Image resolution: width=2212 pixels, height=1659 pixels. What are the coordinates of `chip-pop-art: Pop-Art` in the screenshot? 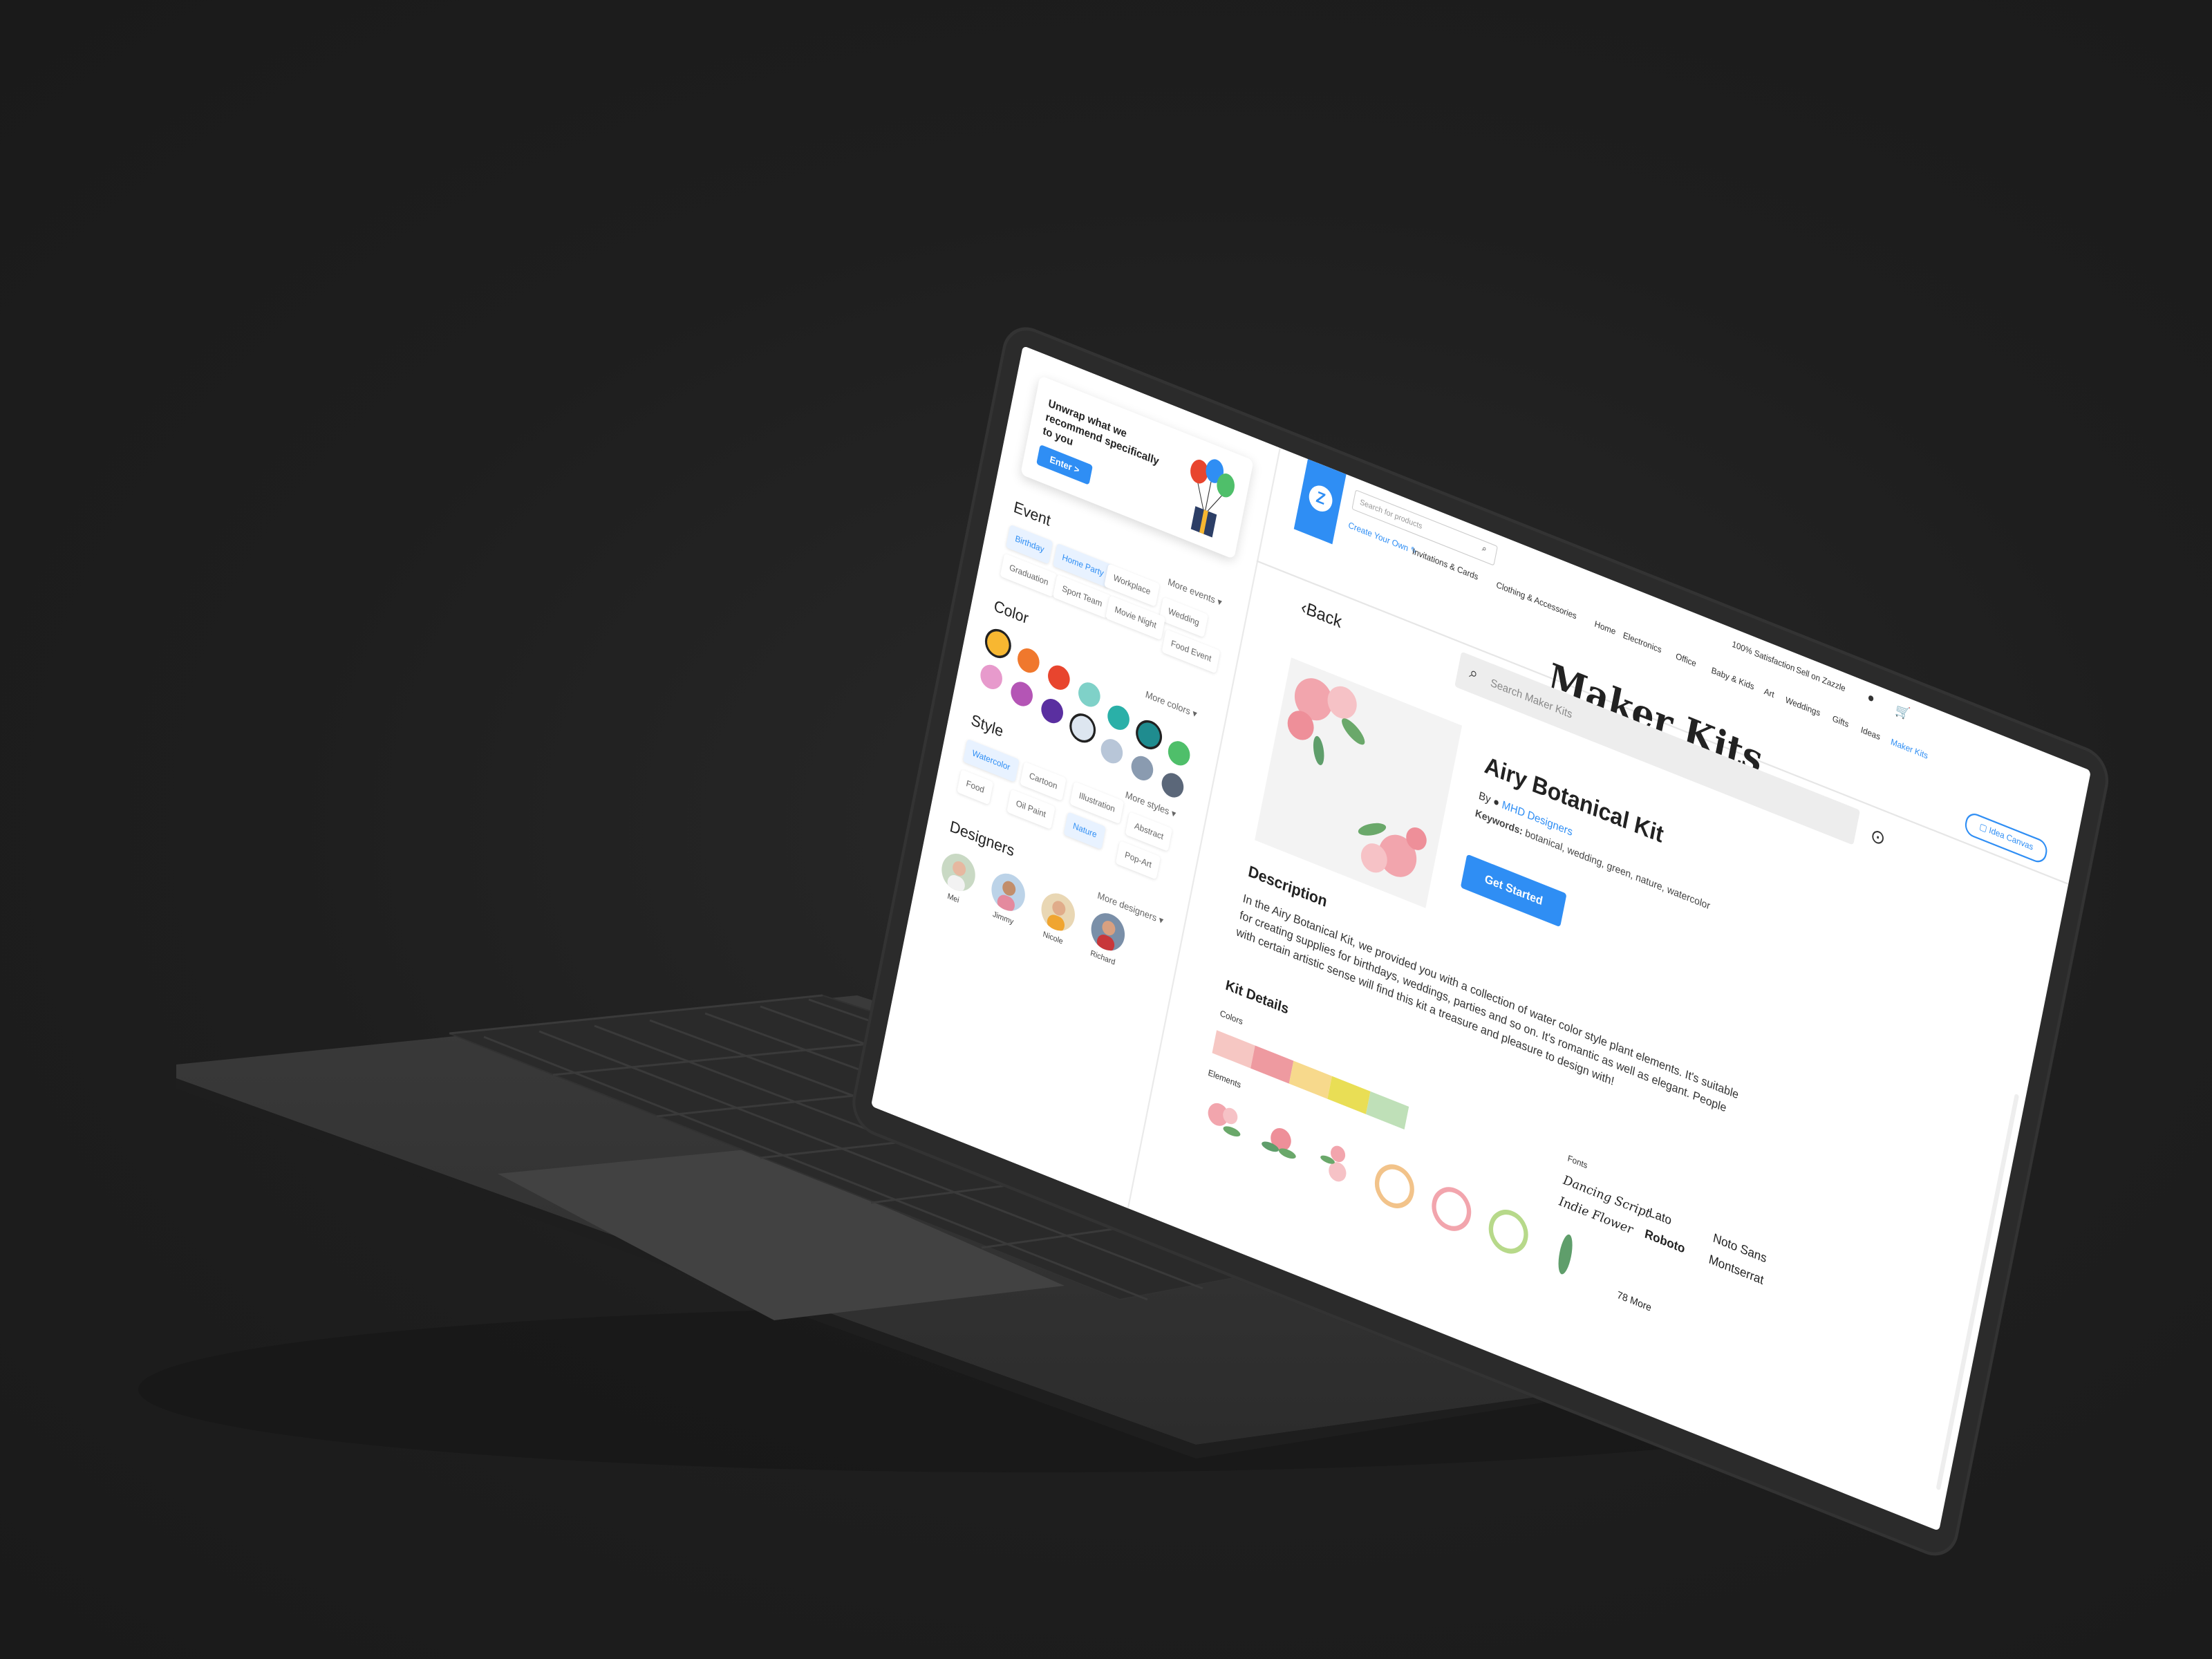 It's located at (1138, 861).